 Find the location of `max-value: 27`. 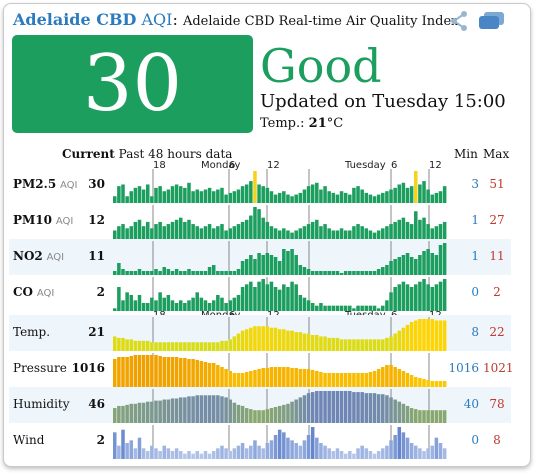

max-value: 27 is located at coordinates (497, 220).